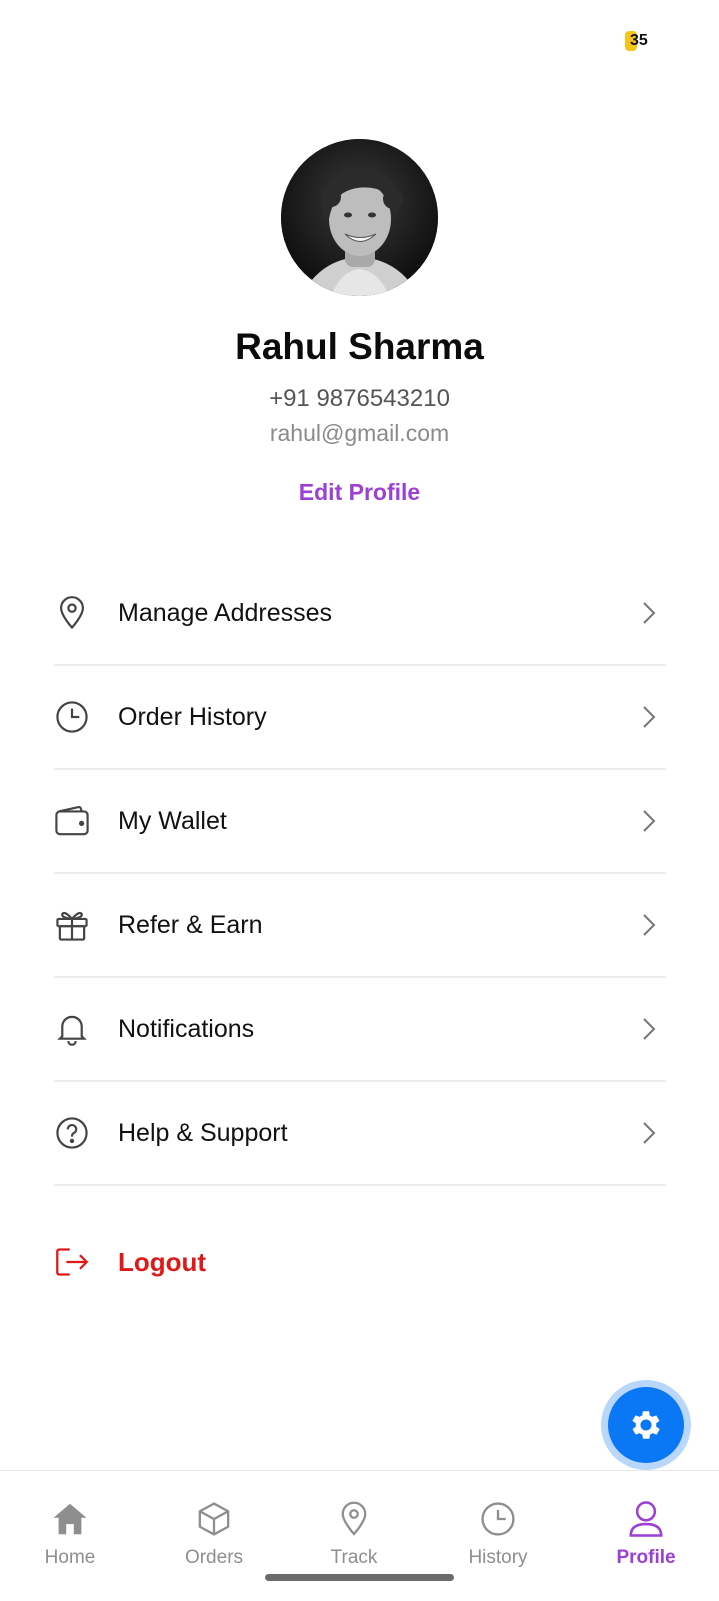 The image size is (719, 1601). What do you see at coordinates (354, 1557) in the screenshot?
I see `nav-label: Track` at bounding box center [354, 1557].